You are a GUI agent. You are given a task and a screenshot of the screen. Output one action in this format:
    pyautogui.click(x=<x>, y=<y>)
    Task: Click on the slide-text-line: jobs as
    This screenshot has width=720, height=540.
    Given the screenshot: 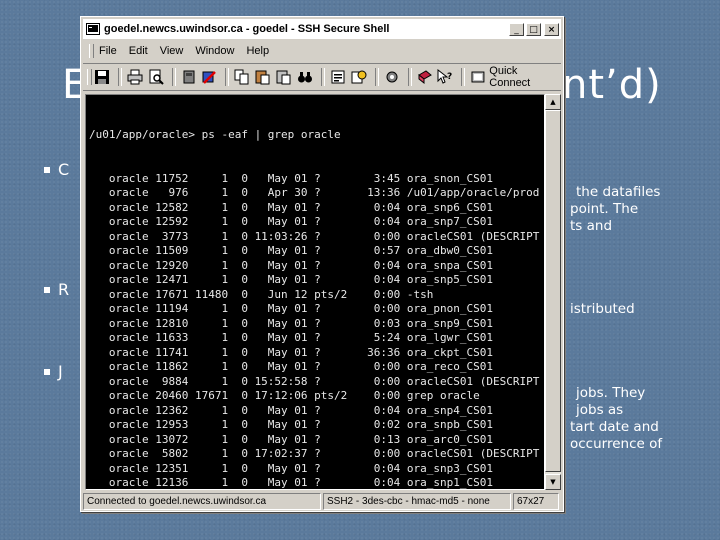 What is the action you would take?
    pyautogui.click(x=600, y=410)
    